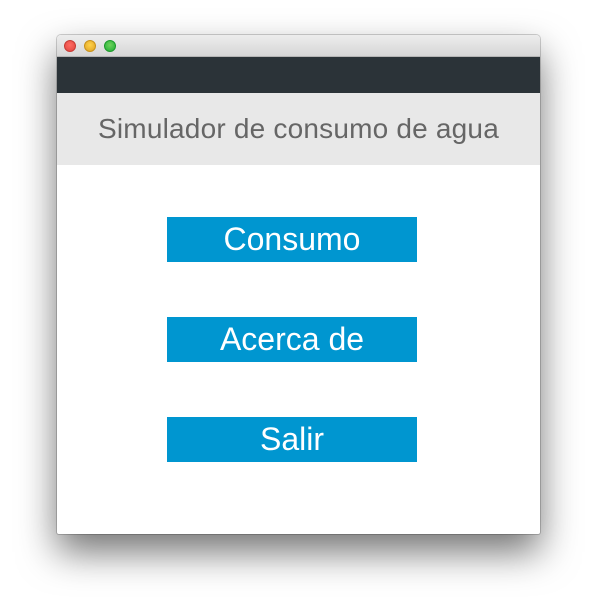 This screenshot has width=597, height=614. I want to click on close-window-button, so click(70, 46).